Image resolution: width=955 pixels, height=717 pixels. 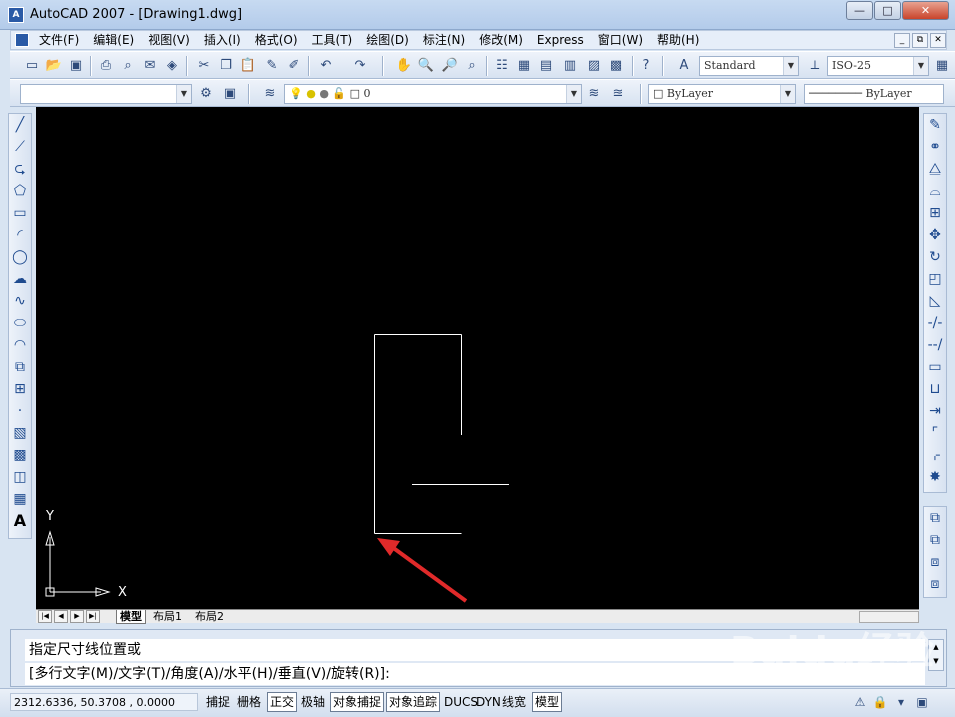 What do you see at coordinates (860, 702) in the screenshot?
I see `communication-center-icon: ⚠` at bounding box center [860, 702].